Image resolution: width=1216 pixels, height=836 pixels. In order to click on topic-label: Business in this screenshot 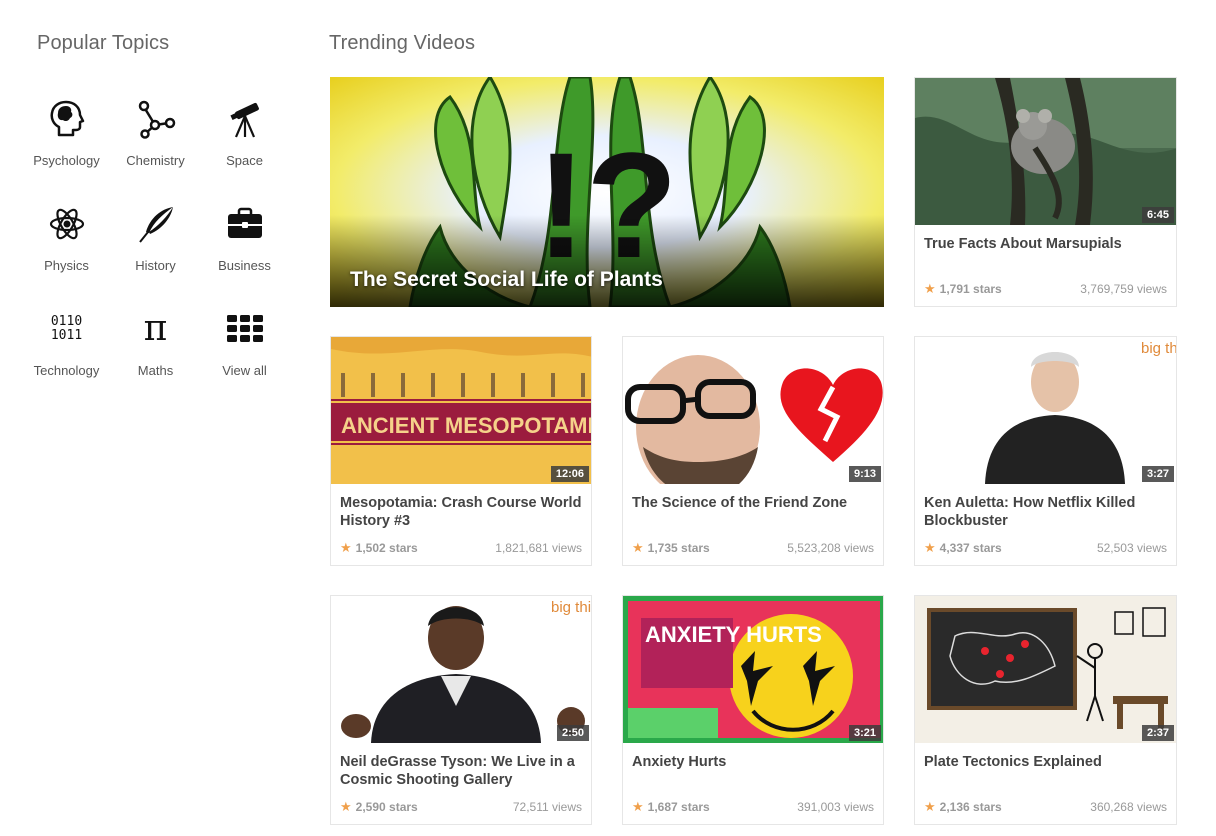, I will do `click(244, 265)`.